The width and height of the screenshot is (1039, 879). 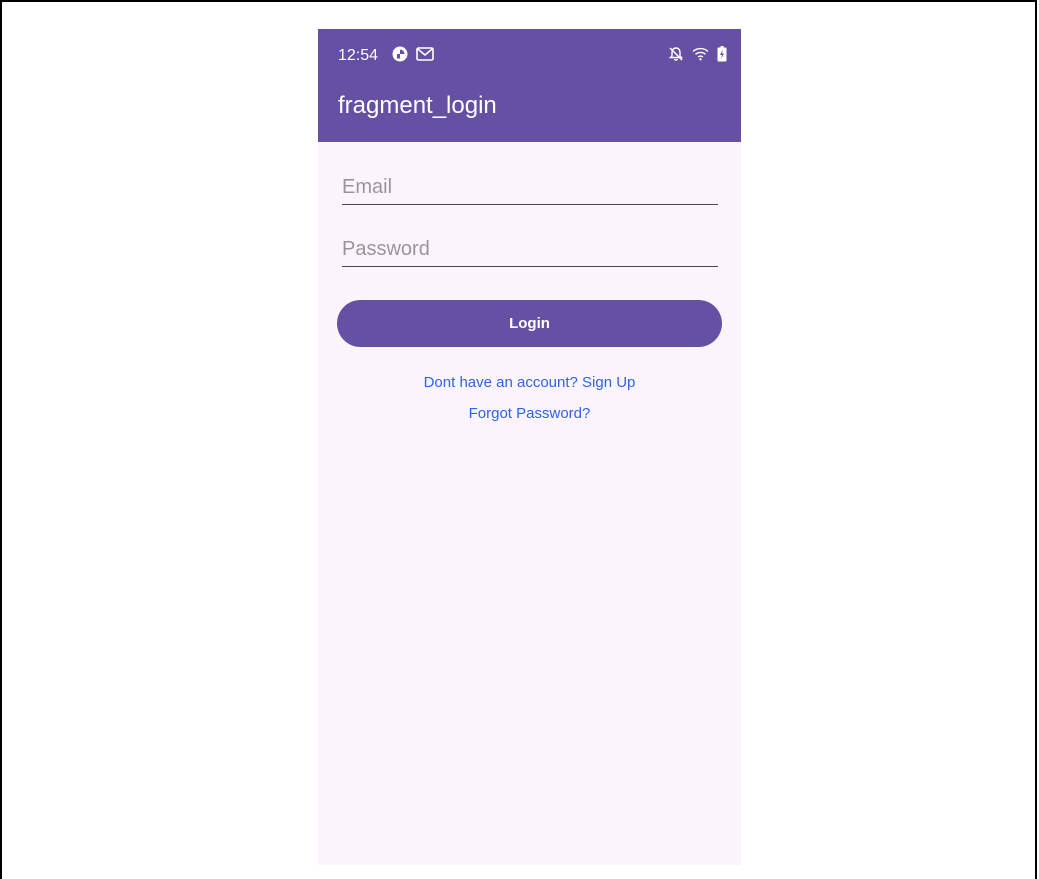 What do you see at coordinates (529, 382) in the screenshot?
I see `sign-up-link: Dont have an account? Sign Up` at bounding box center [529, 382].